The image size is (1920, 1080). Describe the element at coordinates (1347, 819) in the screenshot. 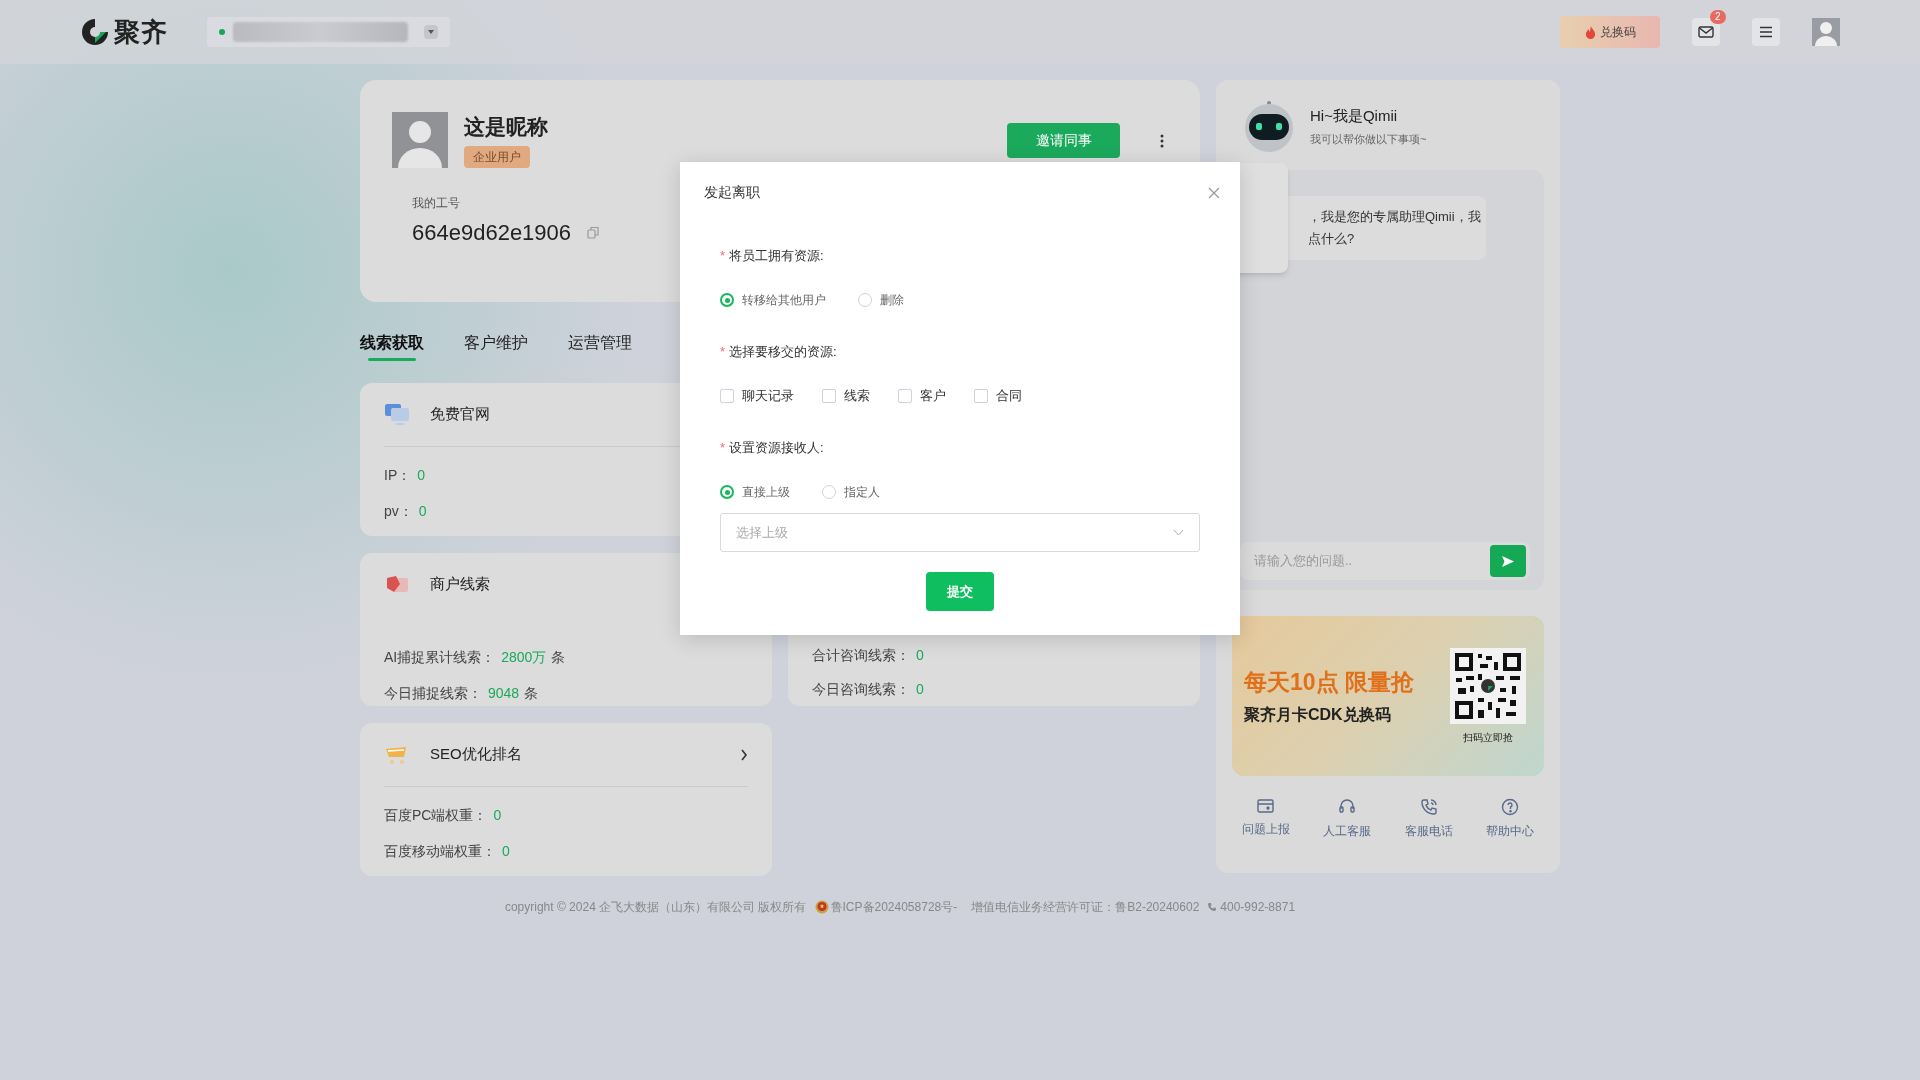

I see `quick-link: 人工客服` at that location.